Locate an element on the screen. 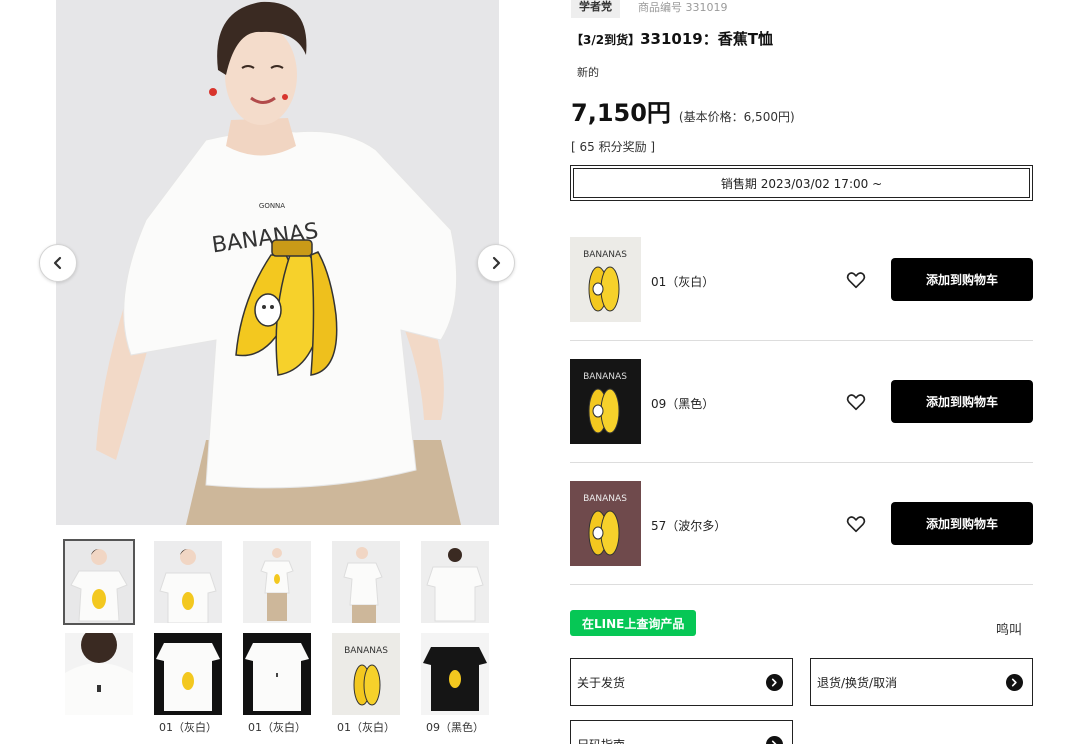 The height and width of the screenshot is (744, 1080). variant-row: BANANAS 09（黑色） 添加到购物车 is located at coordinates (801, 402).